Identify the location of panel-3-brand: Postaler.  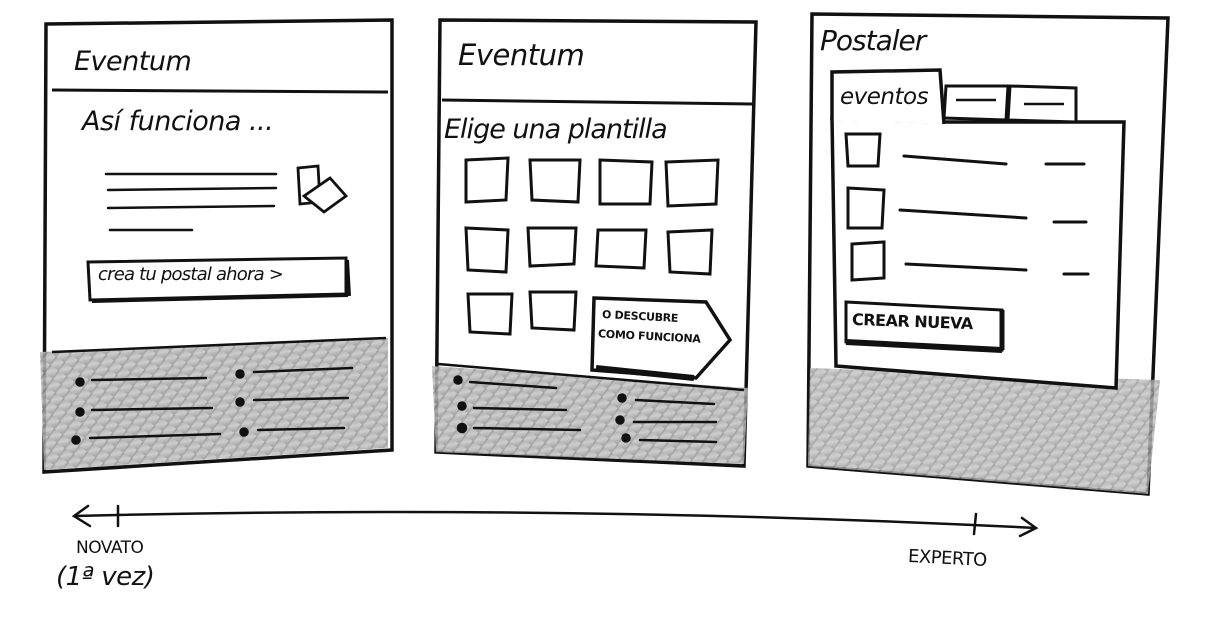
(873, 40).